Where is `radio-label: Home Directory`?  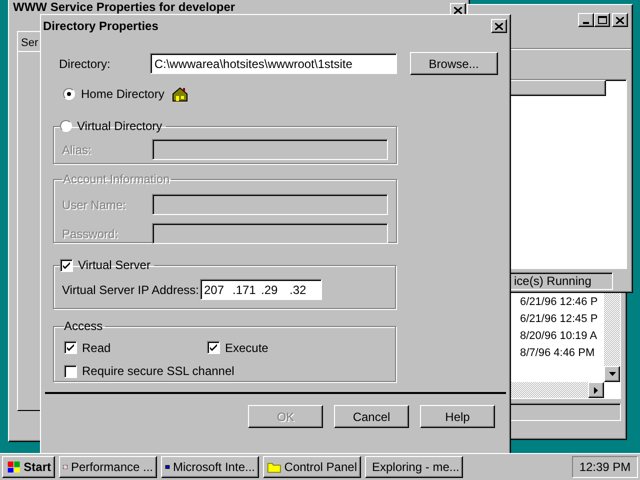 radio-label: Home Directory is located at coordinates (122, 94).